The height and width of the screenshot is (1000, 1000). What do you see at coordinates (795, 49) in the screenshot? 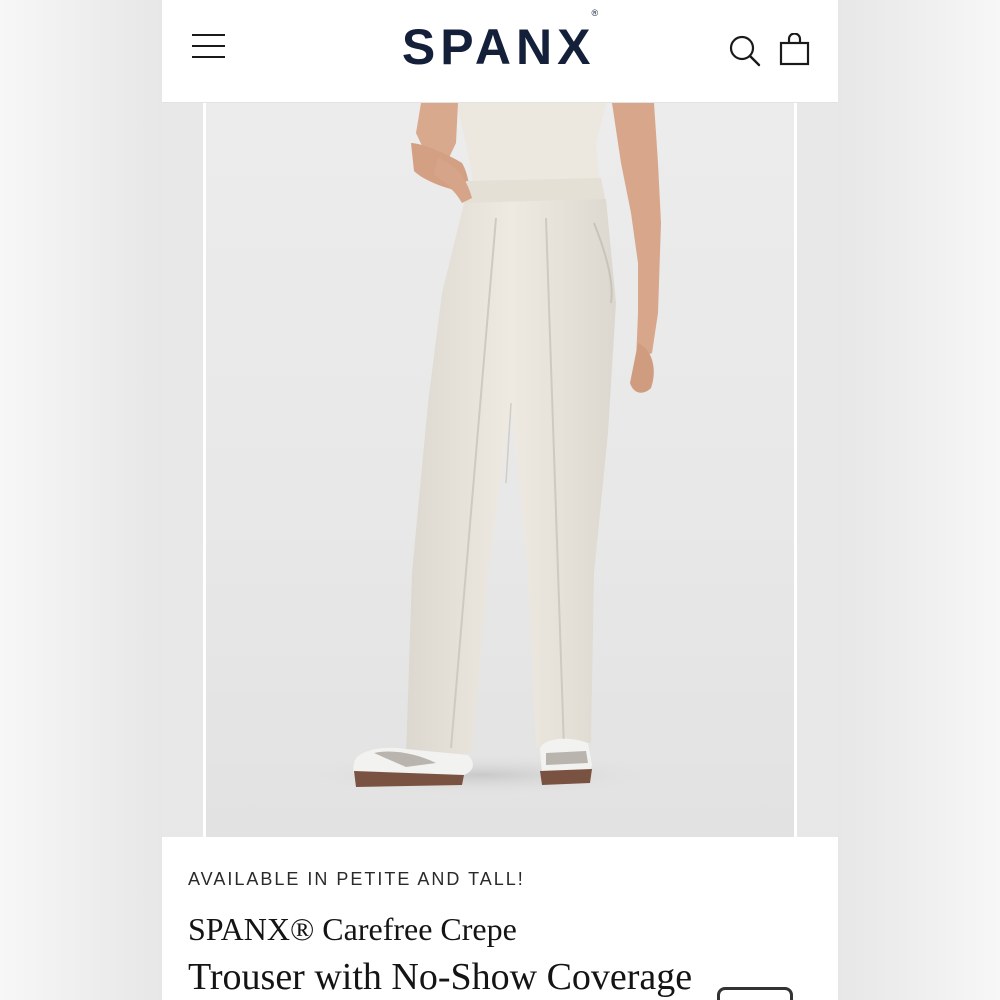
I see `shopping-bag-icon` at bounding box center [795, 49].